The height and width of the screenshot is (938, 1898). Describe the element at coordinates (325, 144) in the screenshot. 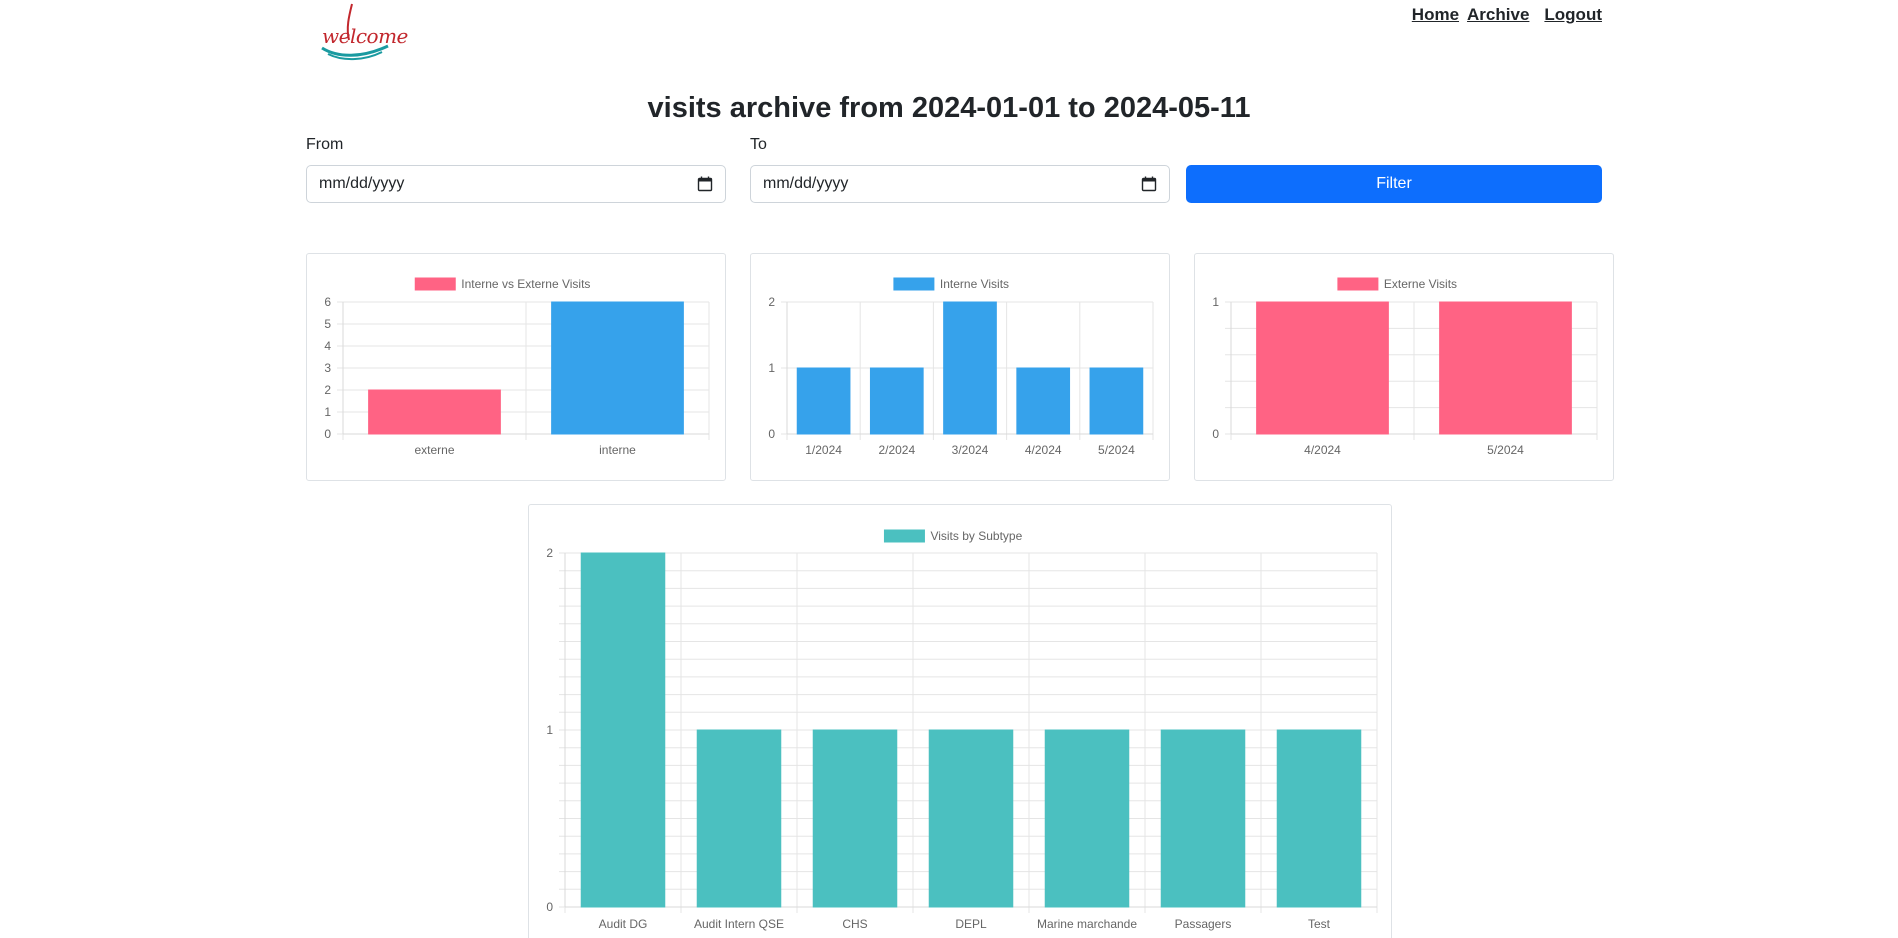

I see `from-label: From` at that location.